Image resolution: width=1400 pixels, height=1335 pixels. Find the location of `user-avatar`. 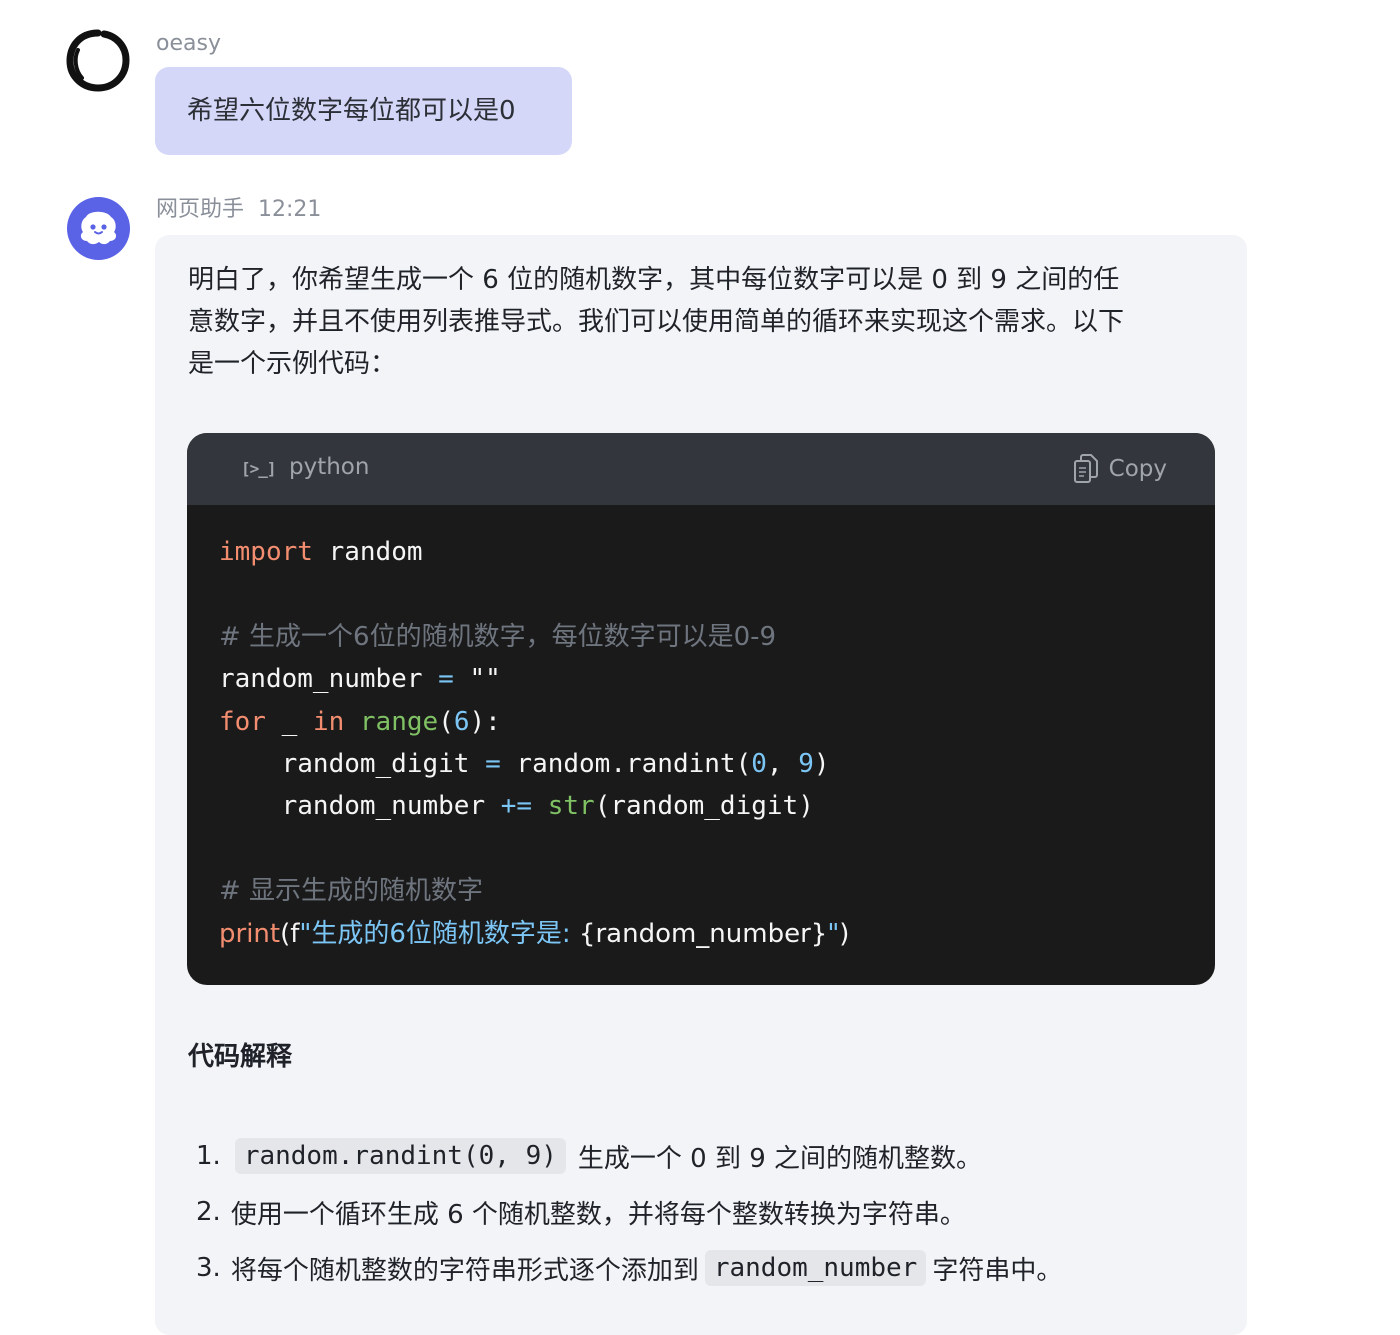

user-avatar is located at coordinates (98, 60).